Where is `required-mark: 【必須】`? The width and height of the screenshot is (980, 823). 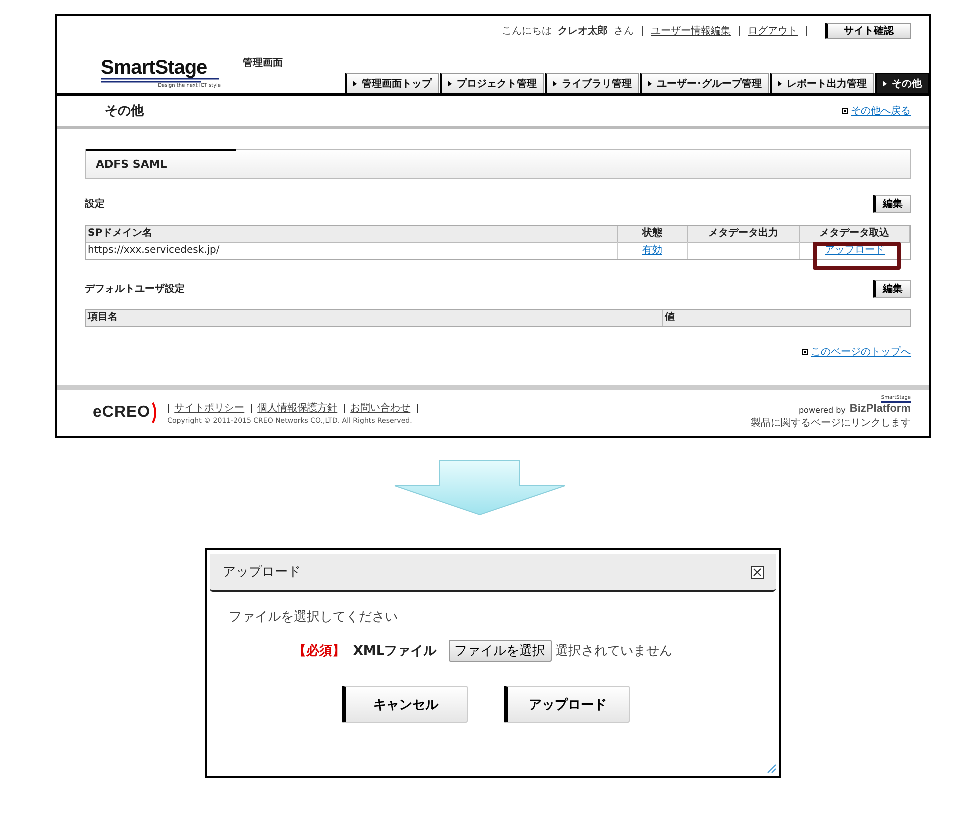 required-mark: 【必須】 is located at coordinates (319, 651).